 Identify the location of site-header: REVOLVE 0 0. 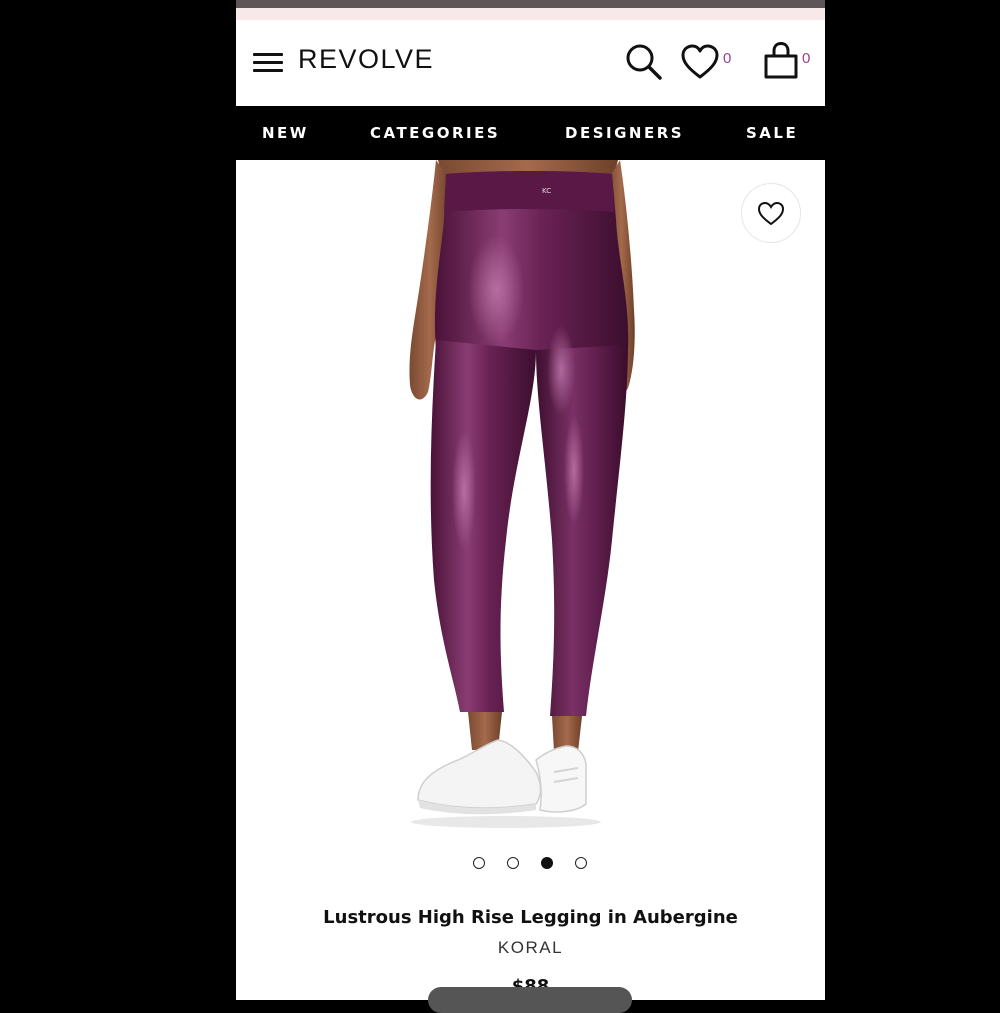
(530, 63).